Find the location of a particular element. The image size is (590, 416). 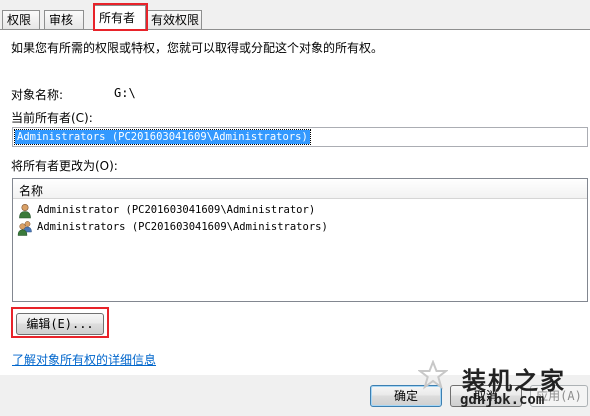

group-icon is located at coordinates (24, 228).